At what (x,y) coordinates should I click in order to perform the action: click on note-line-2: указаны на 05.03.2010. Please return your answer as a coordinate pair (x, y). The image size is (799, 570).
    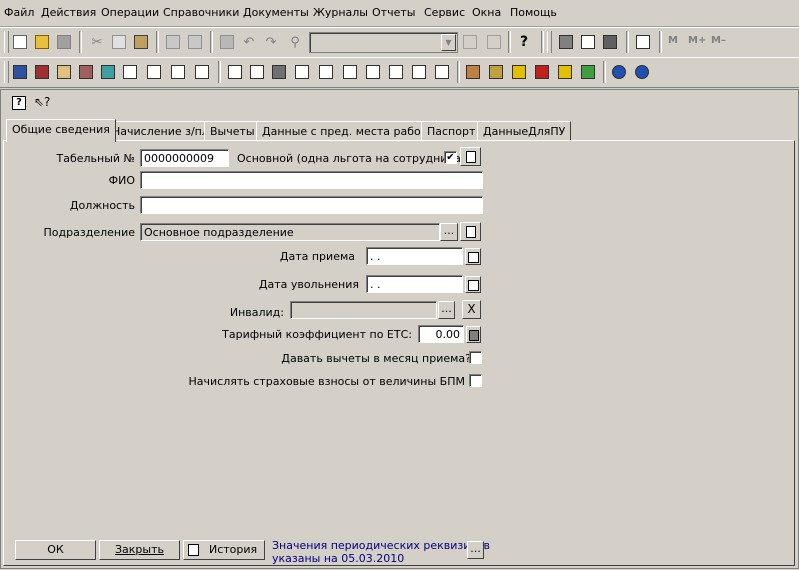
    Looking at the image, I should click on (338, 558).